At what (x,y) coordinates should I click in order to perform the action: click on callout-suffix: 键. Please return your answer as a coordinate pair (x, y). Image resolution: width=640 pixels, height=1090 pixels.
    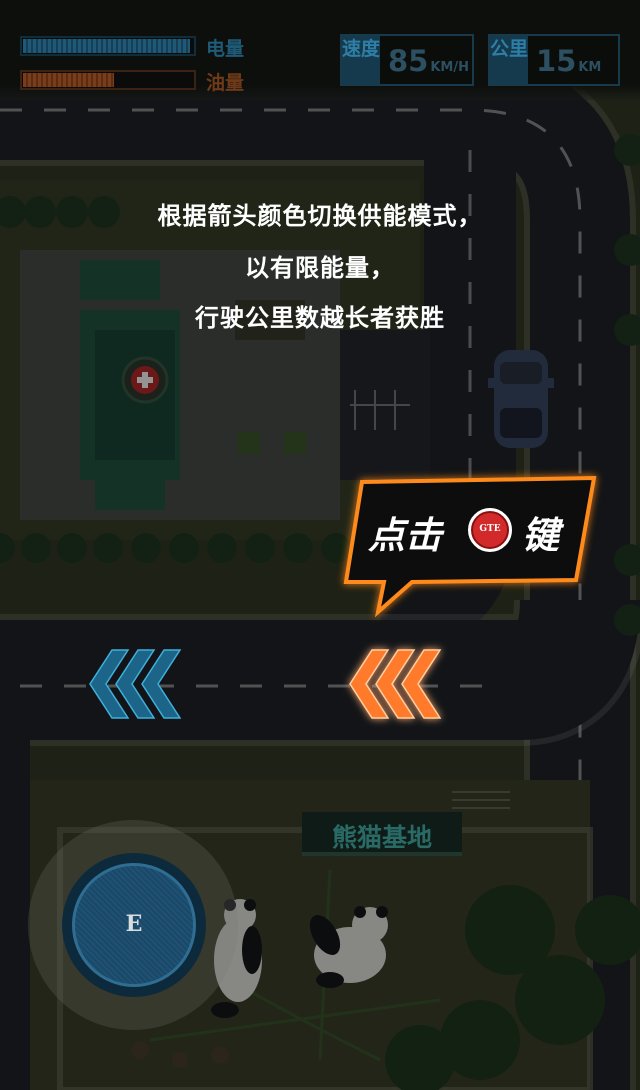
    Looking at the image, I should click on (540, 535).